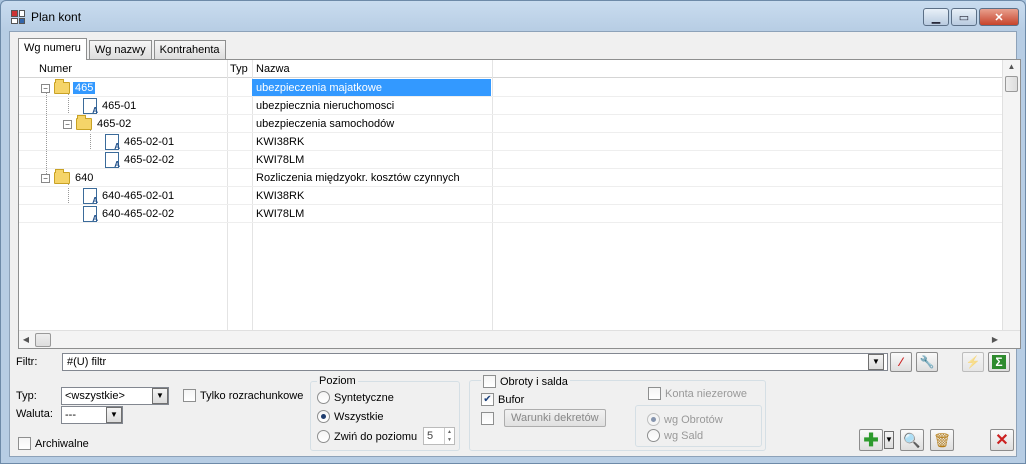 This screenshot has height=464, width=1026. I want to click on syntetyczne-label: Syntetyczne, so click(364, 397).